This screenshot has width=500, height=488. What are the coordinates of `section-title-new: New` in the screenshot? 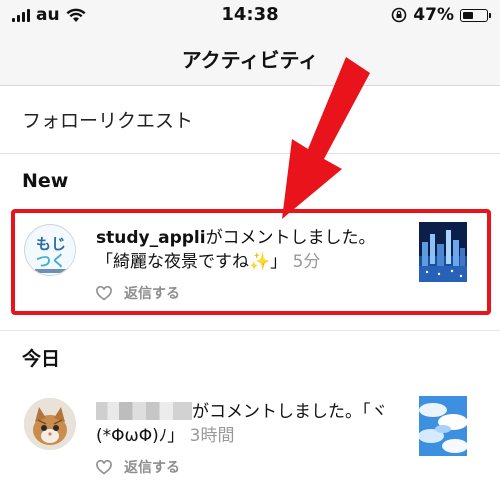 It's located at (45, 181).